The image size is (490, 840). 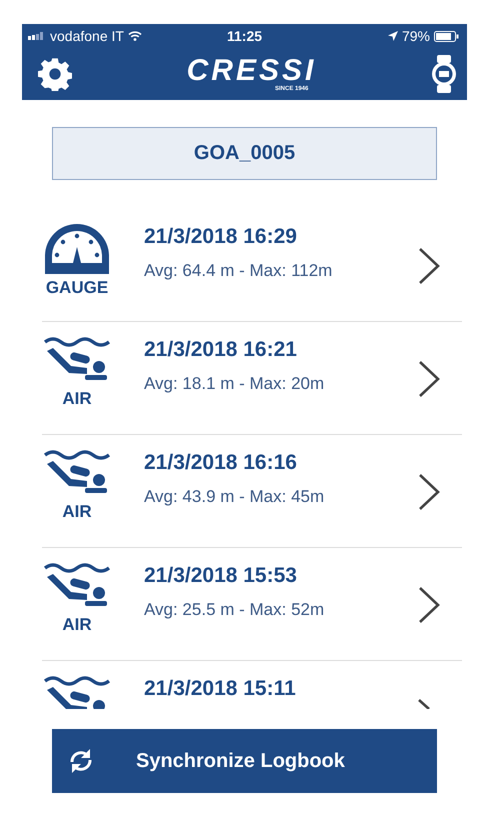 I want to click on clock-time: 11:25, so click(x=244, y=36).